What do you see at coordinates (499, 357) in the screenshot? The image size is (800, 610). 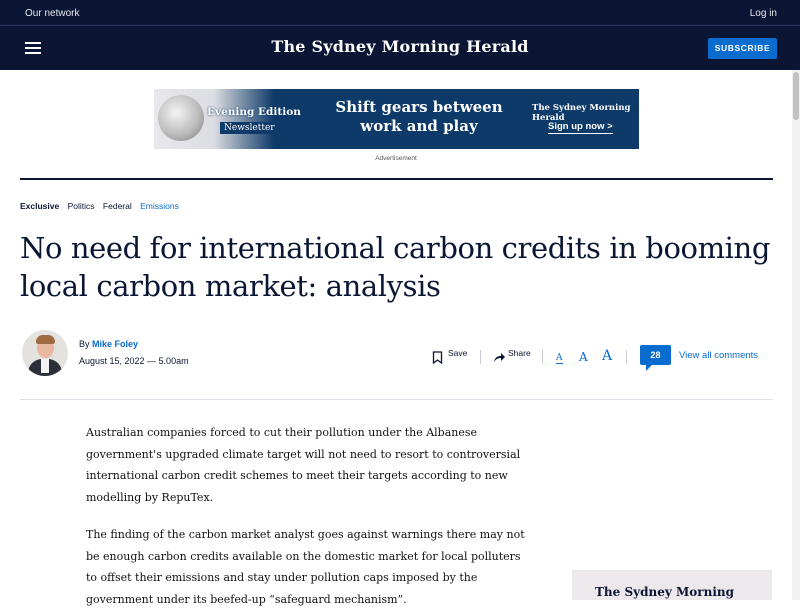 I see `share-icon` at bounding box center [499, 357].